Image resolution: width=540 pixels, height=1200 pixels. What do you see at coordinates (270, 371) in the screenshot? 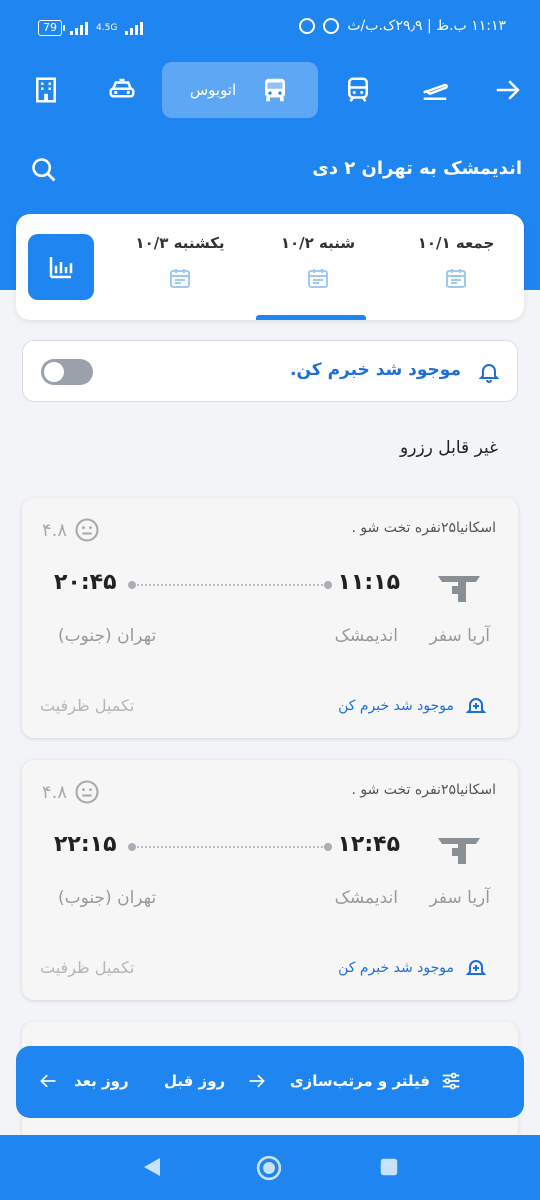
I see `availability-alert-card: موجود شد خبرم کن.` at bounding box center [270, 371].